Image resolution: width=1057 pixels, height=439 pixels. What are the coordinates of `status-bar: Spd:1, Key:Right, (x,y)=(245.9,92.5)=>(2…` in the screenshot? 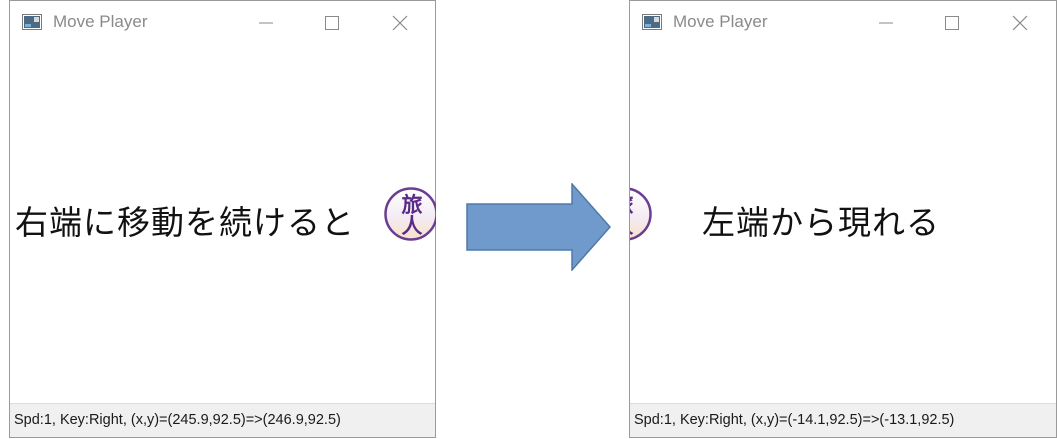 It's located at (222, 420).